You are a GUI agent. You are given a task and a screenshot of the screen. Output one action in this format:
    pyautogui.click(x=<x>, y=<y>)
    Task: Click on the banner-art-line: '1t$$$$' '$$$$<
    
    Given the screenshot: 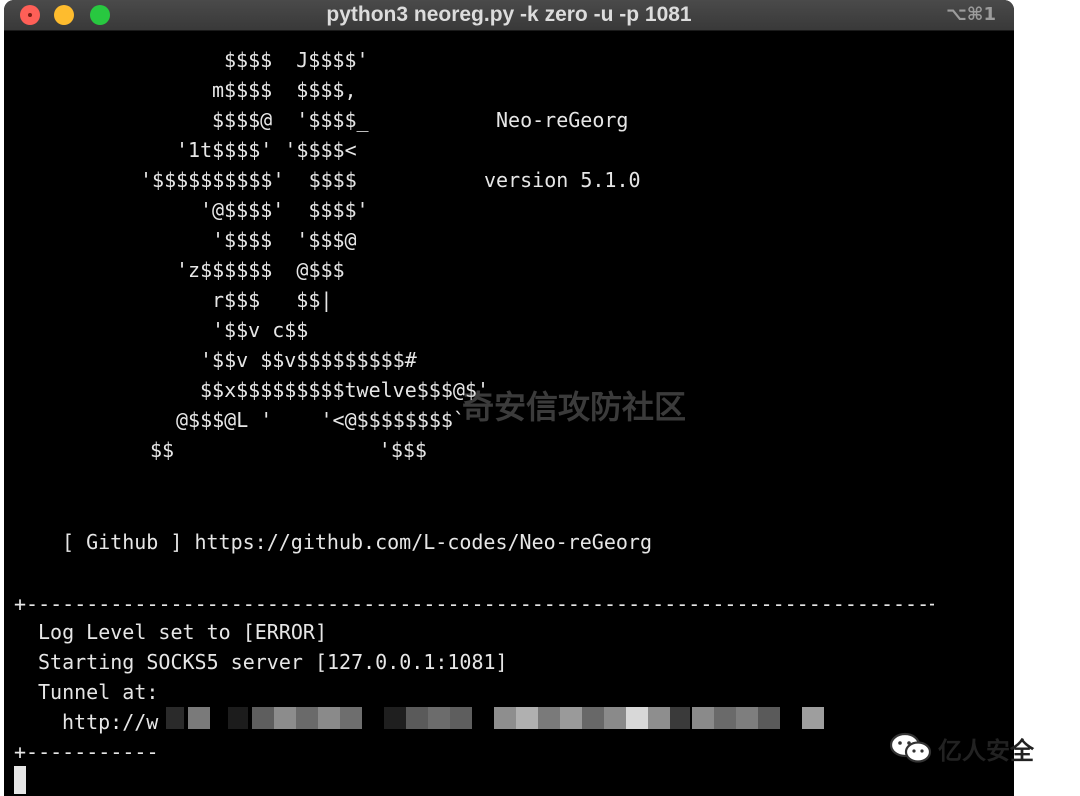 What is the action you would take?
    pyautogui.click(x=266, y=150)
    